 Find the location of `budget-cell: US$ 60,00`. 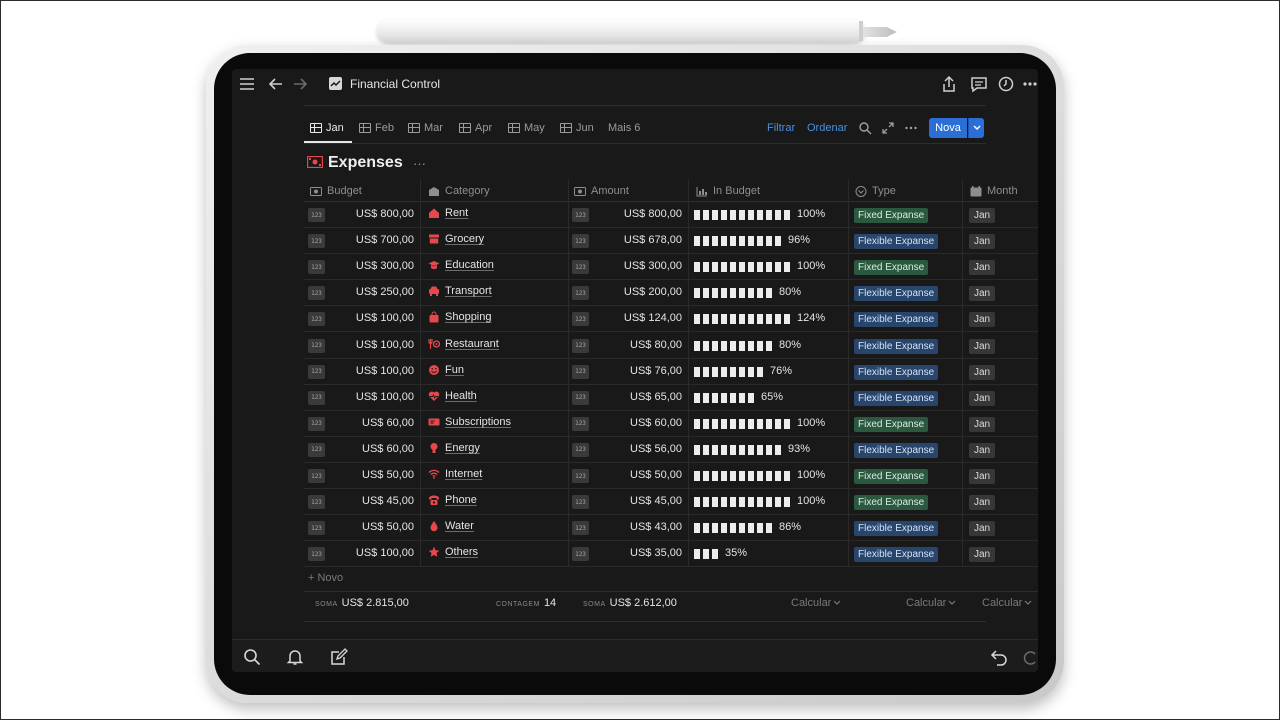

budget-cell: US$ 60,00 is located at coordinates (388, 449).